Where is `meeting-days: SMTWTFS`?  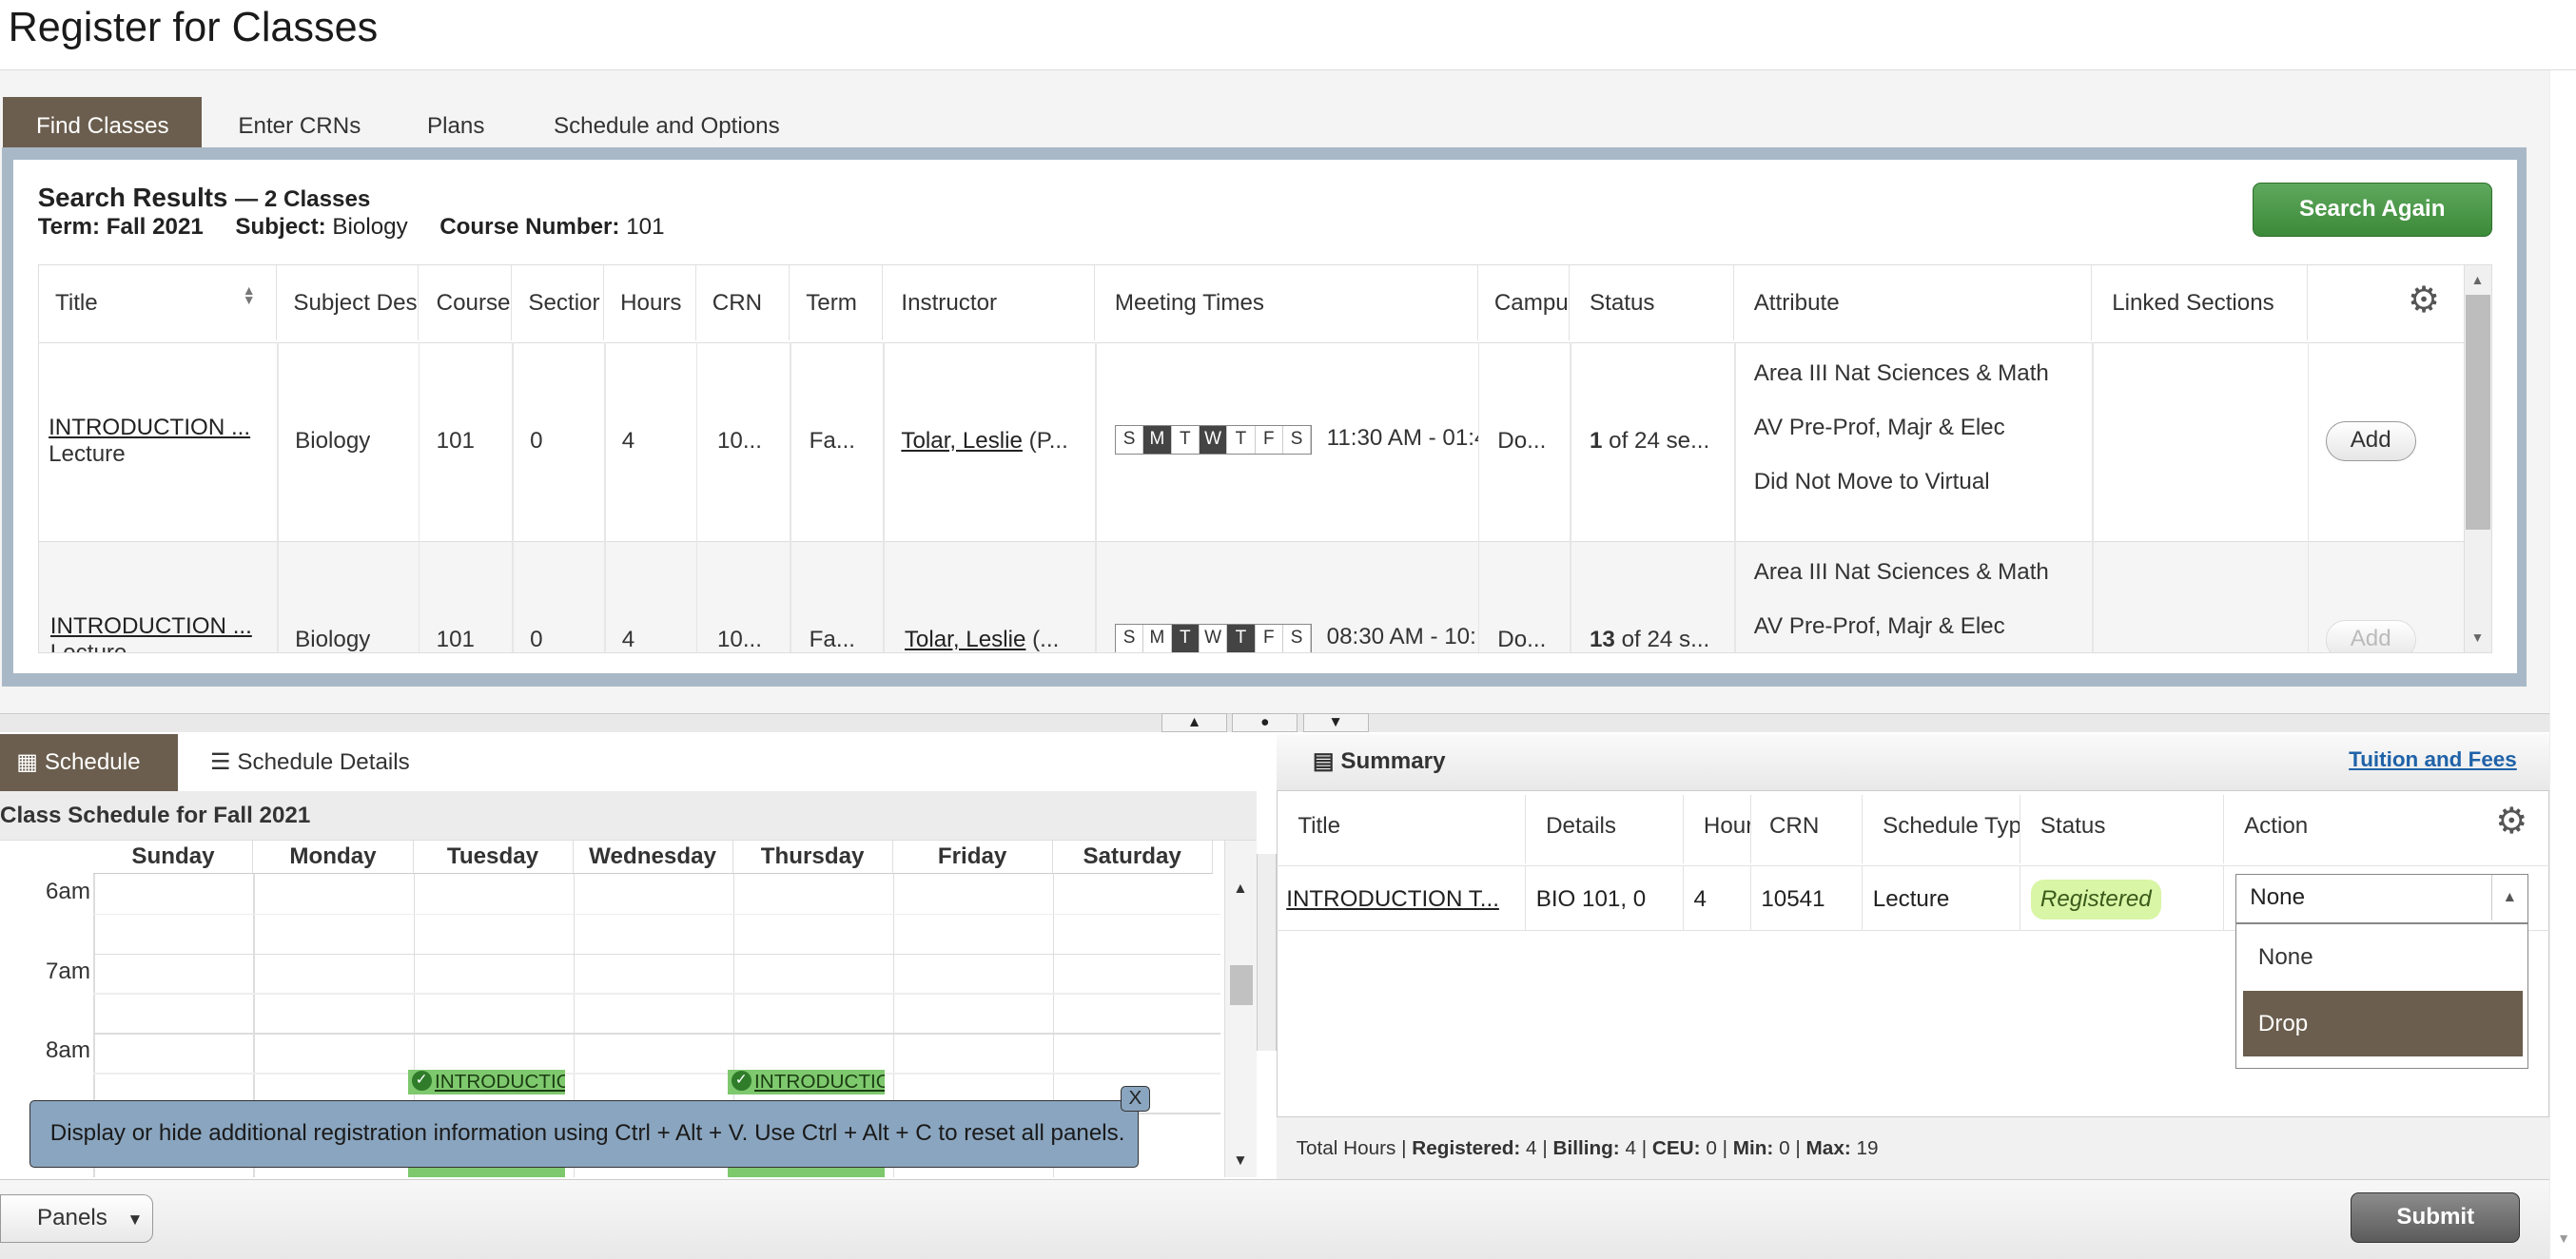
meeting-days: SMTWTFS is located at coordinates (1214, 439).